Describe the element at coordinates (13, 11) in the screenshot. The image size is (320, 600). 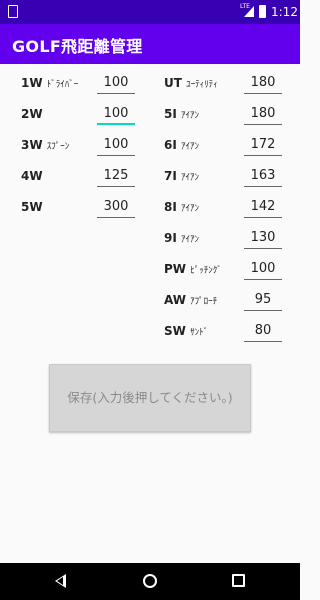
I see `sd-card-icon` at that location.